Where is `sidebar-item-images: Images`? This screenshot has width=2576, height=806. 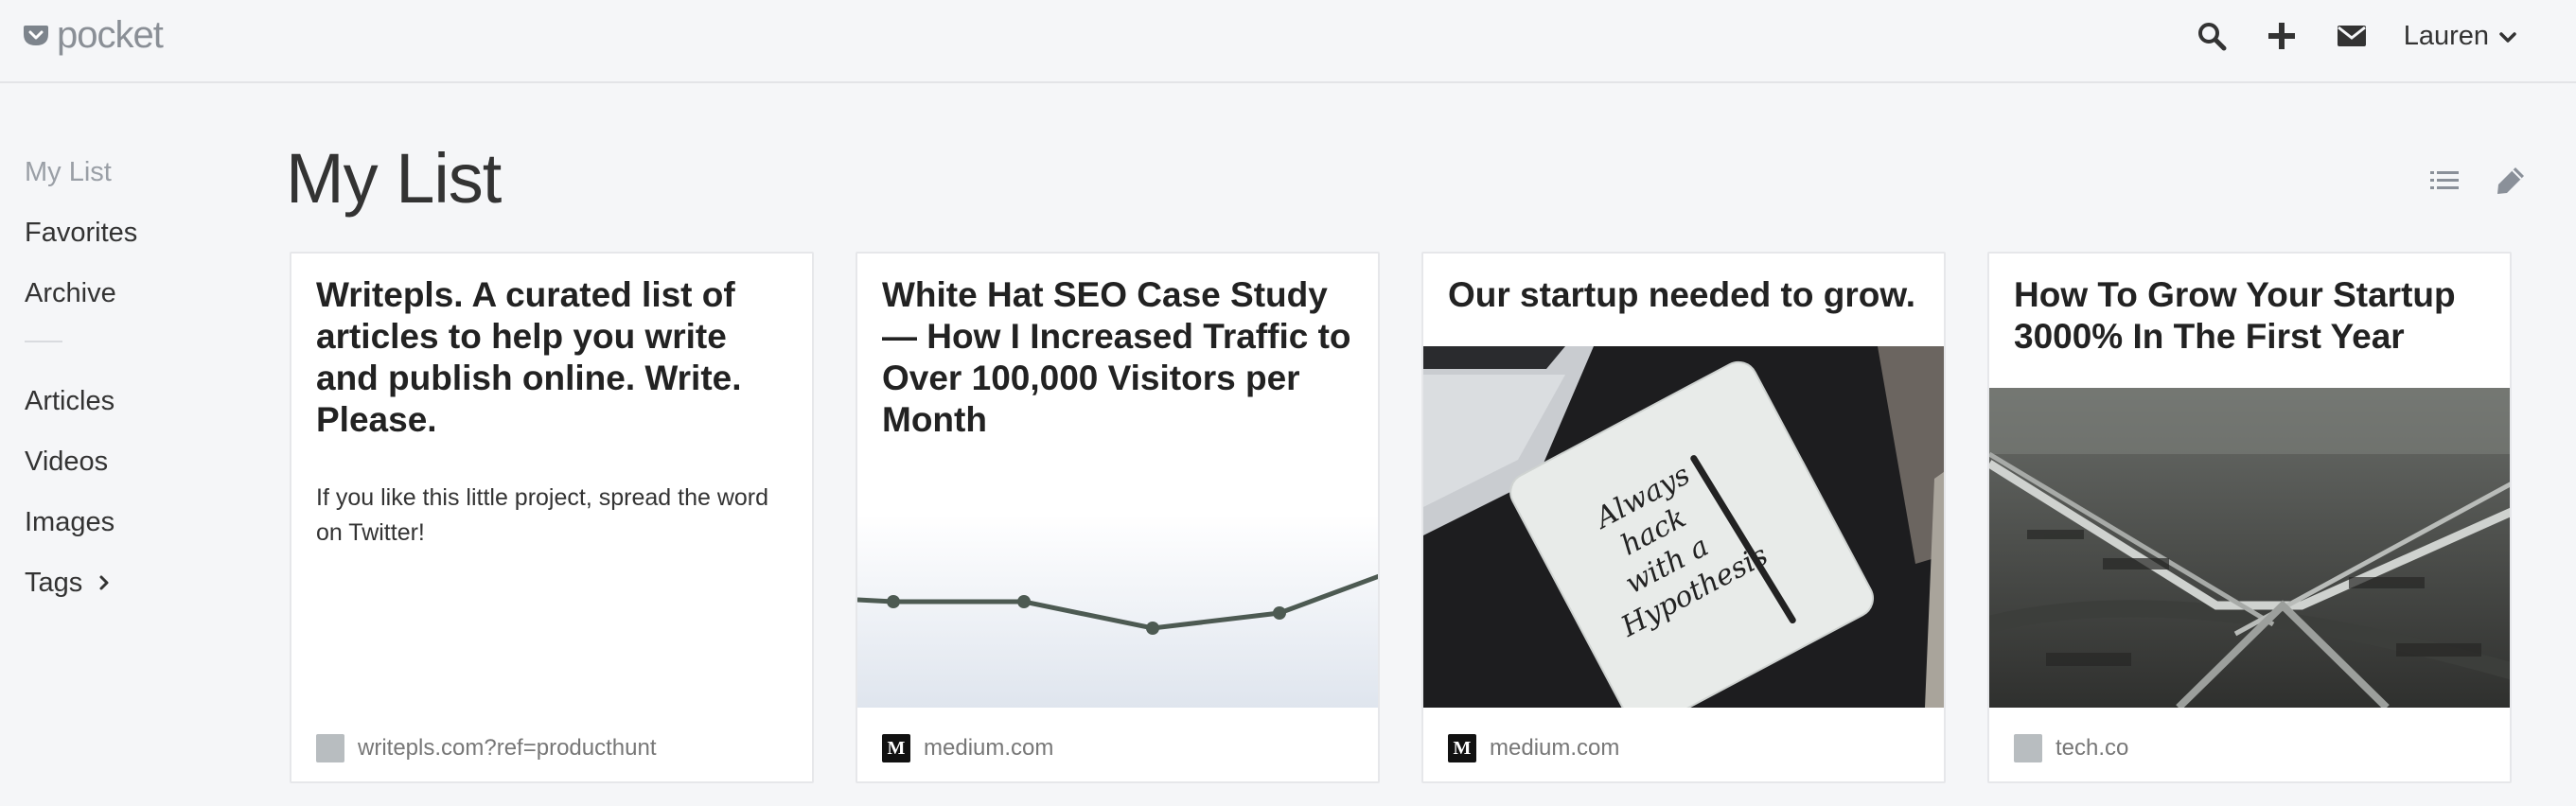
sidebar-item-images: Images is located at coordinates (133, 522).